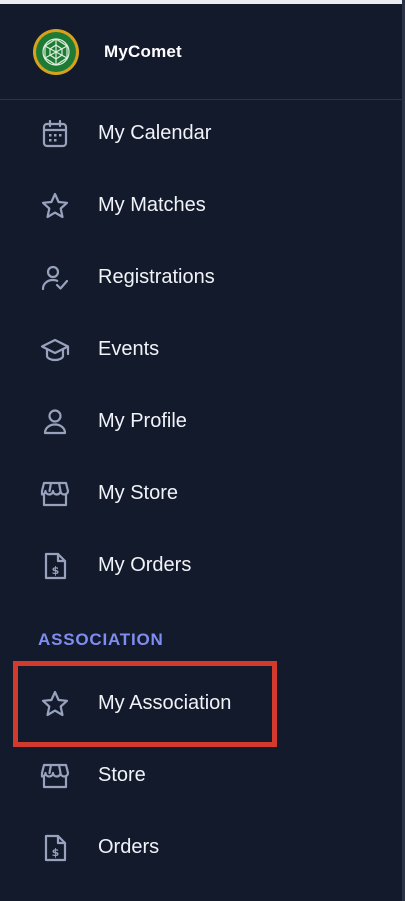  What do you see at coordinates (201, 52) in the screenshot?
I see `sidebar-header: MyComet` at bounding box center [201, 52].